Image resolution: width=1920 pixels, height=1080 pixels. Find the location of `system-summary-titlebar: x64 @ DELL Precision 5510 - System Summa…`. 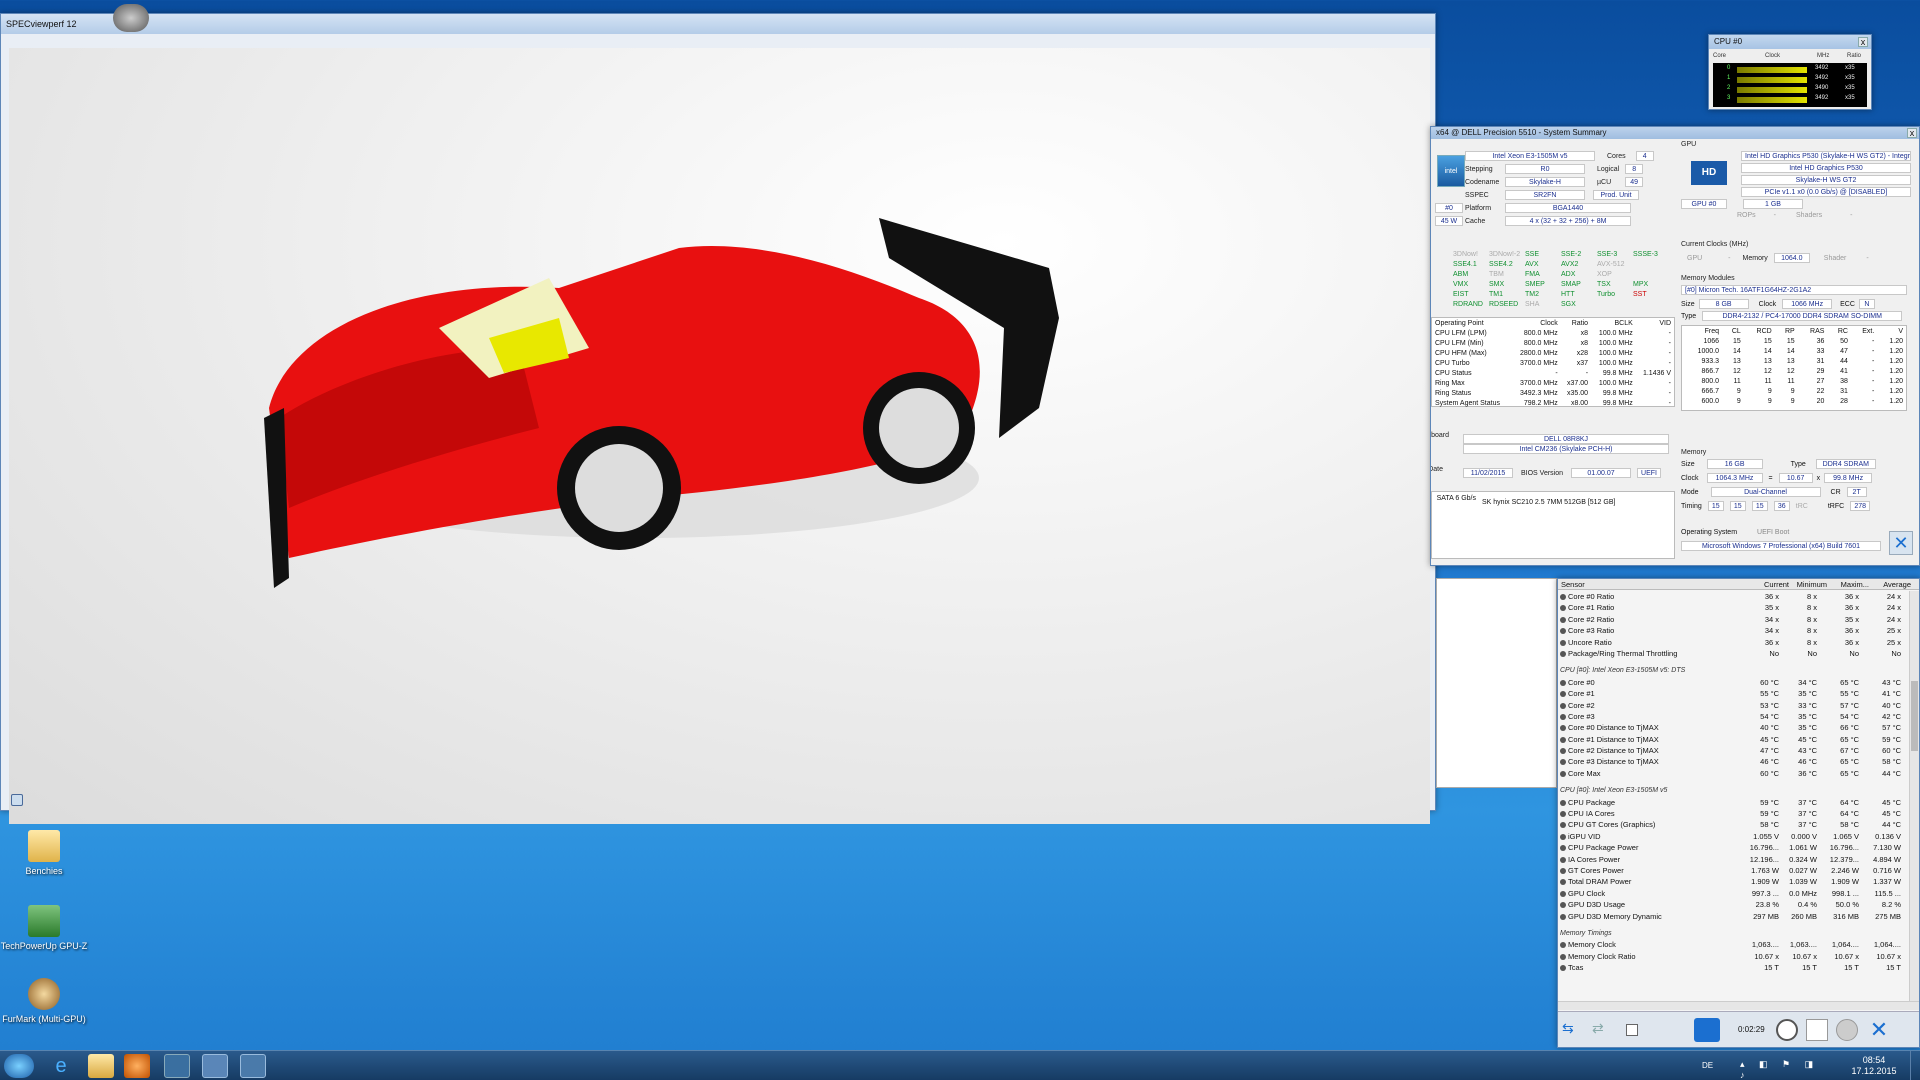

system-summary-titlebar: x64 @ DELL Precision 5510 - System Summa… is located at coordinates (1675, 133).